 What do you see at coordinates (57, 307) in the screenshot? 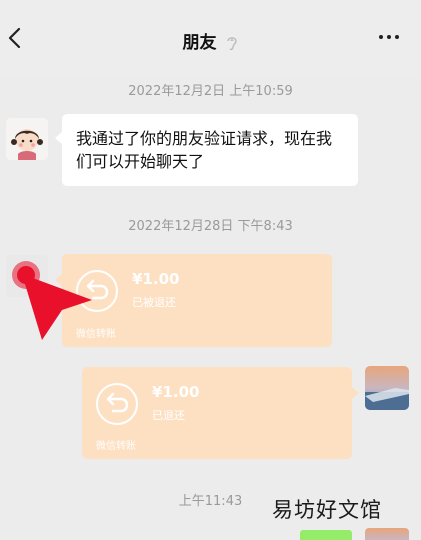
I see `red-pointer-arrow-icon` at bounding box center [57, 307].